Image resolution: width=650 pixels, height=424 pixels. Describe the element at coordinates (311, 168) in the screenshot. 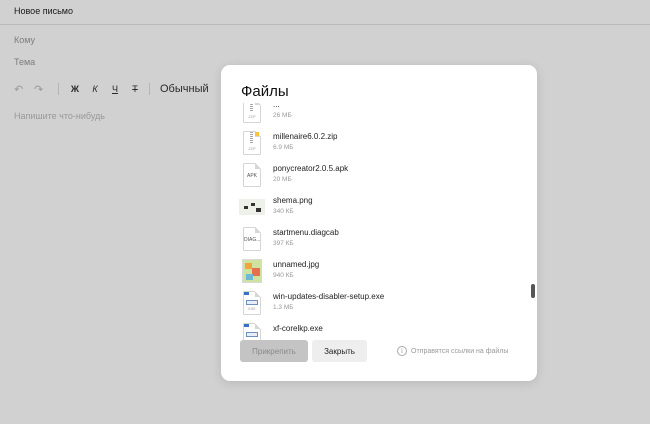

I see `file-name: ponycreator2.0.5.apk` at that location.